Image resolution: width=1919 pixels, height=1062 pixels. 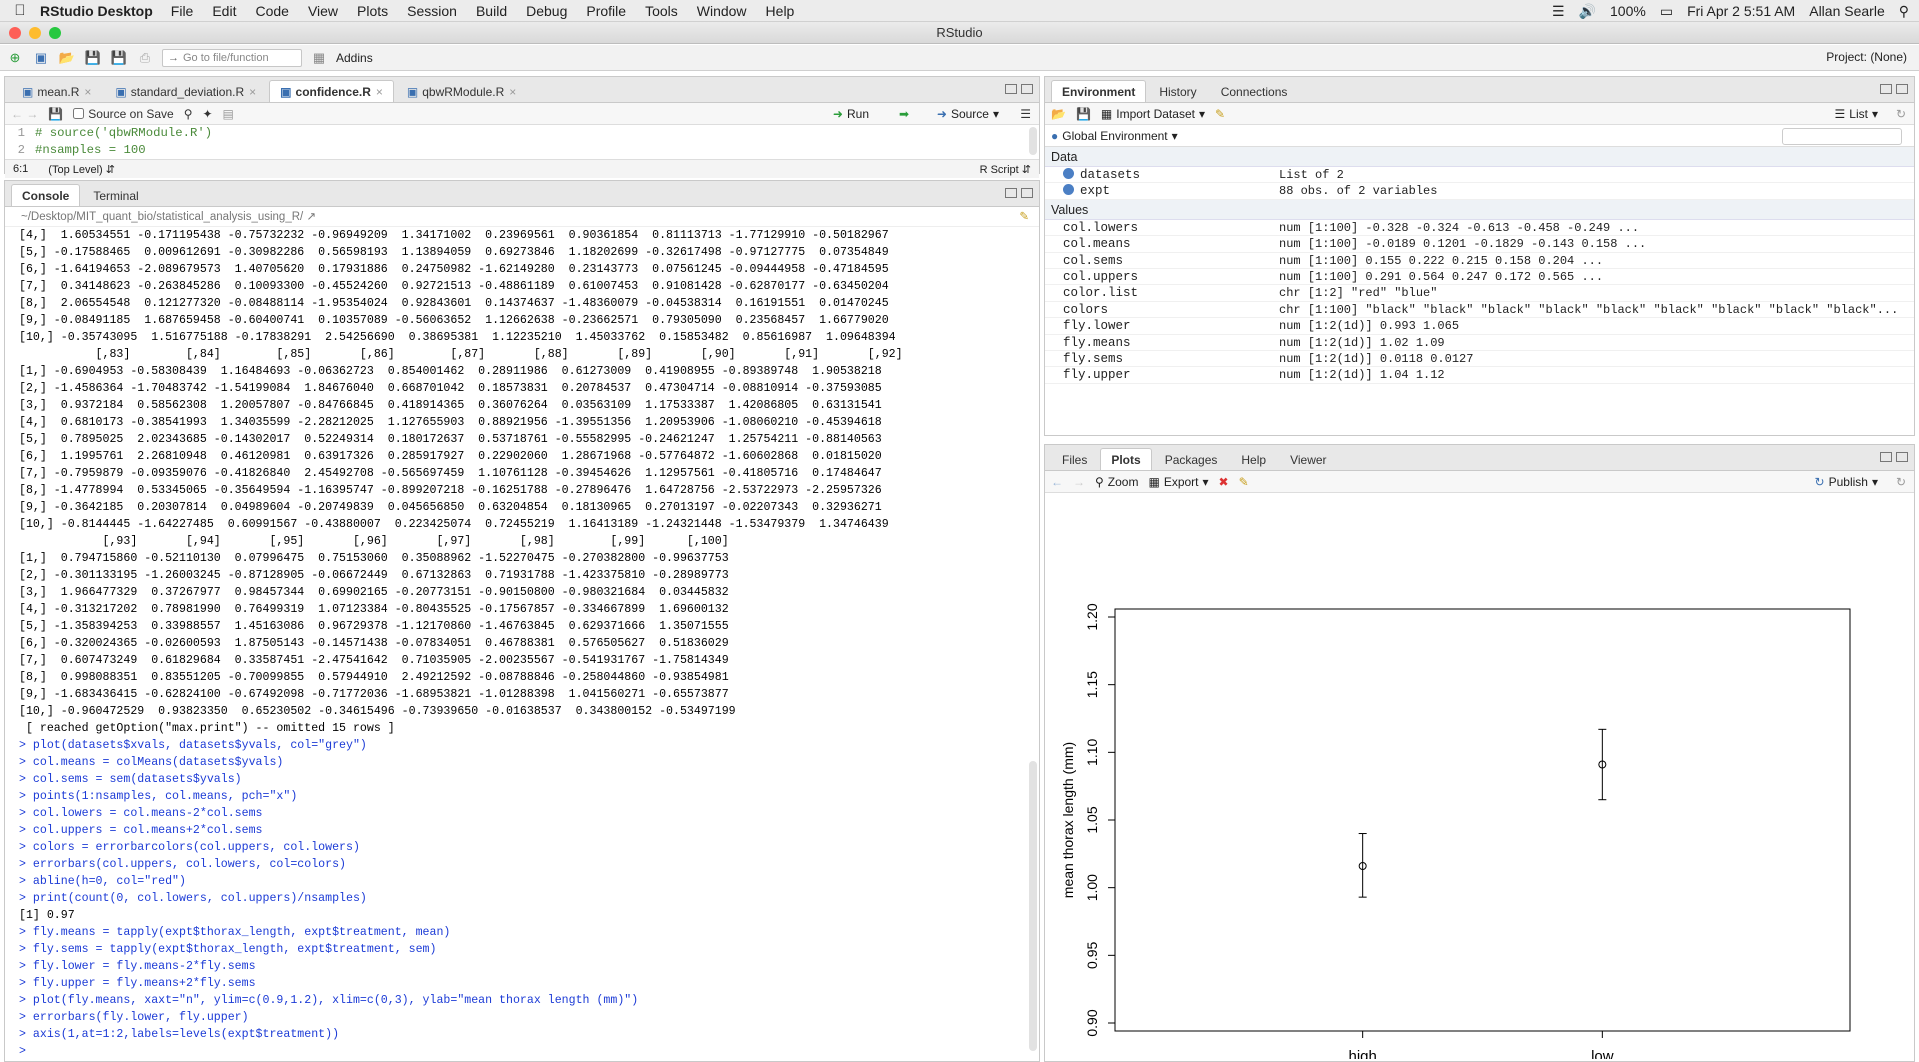 I want to click on broom-icon: ✎, so click(x=1220, y=114).